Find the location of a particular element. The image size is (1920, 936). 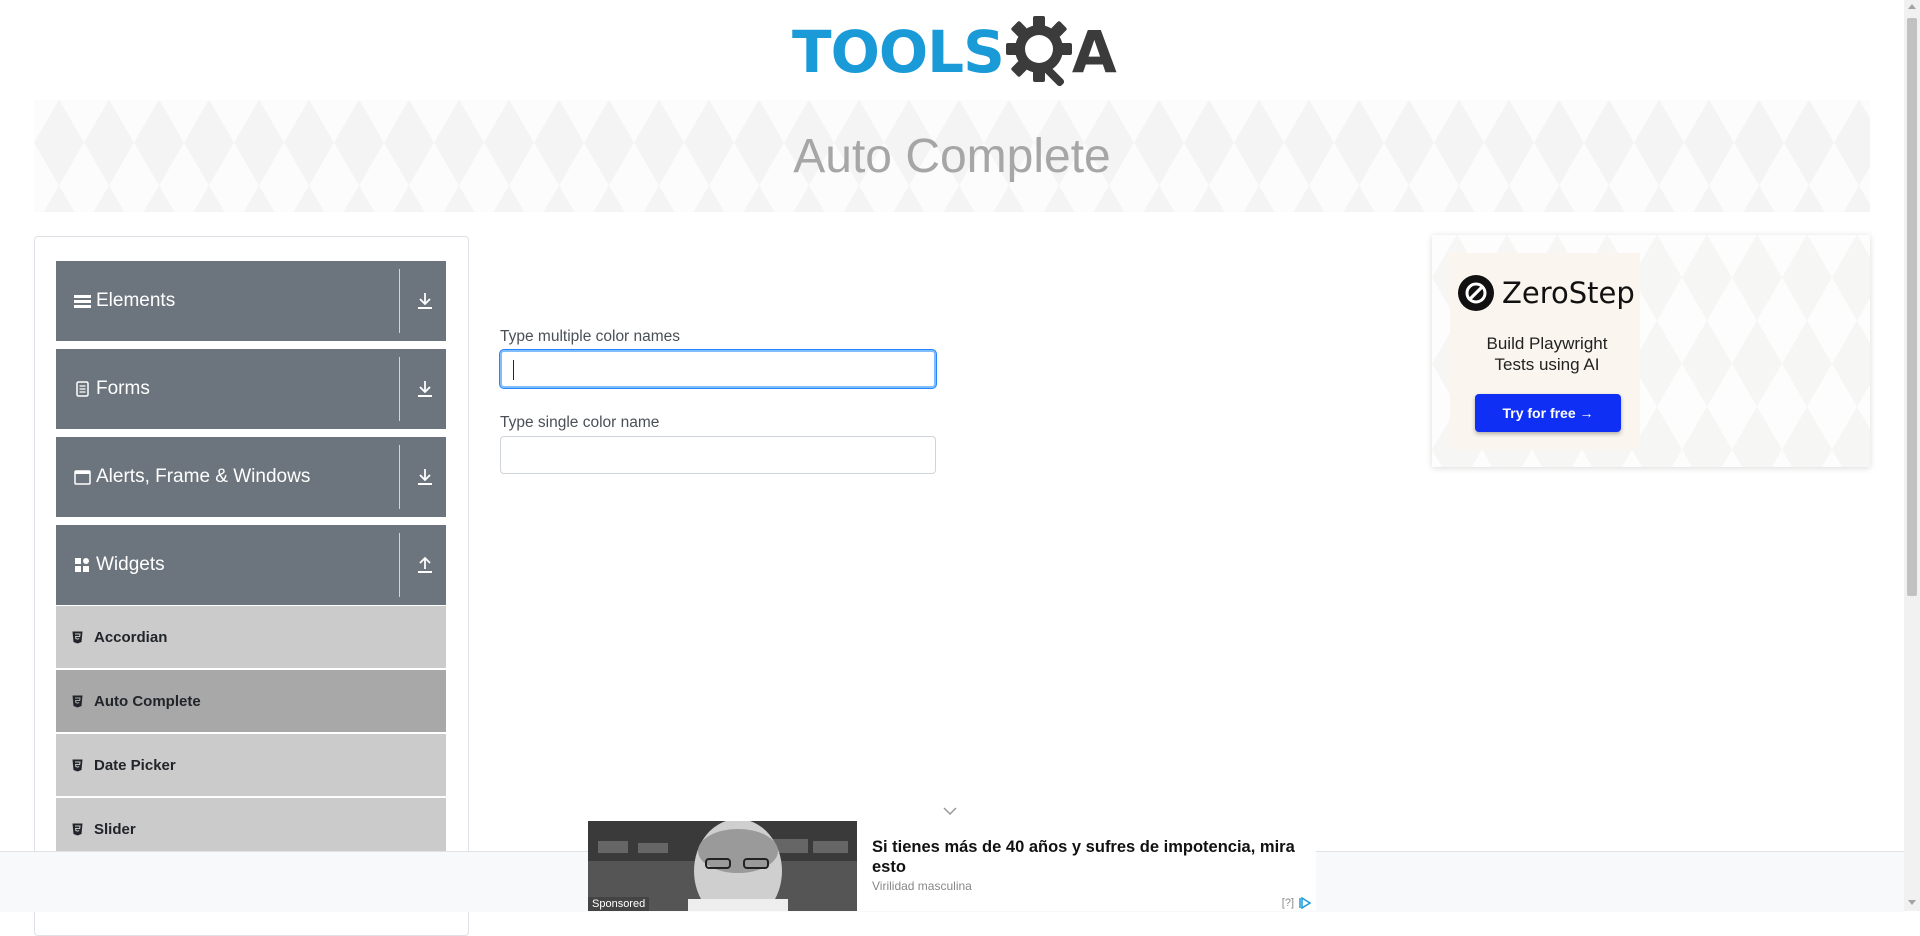

window-icon is located at coordinates (82, 477).